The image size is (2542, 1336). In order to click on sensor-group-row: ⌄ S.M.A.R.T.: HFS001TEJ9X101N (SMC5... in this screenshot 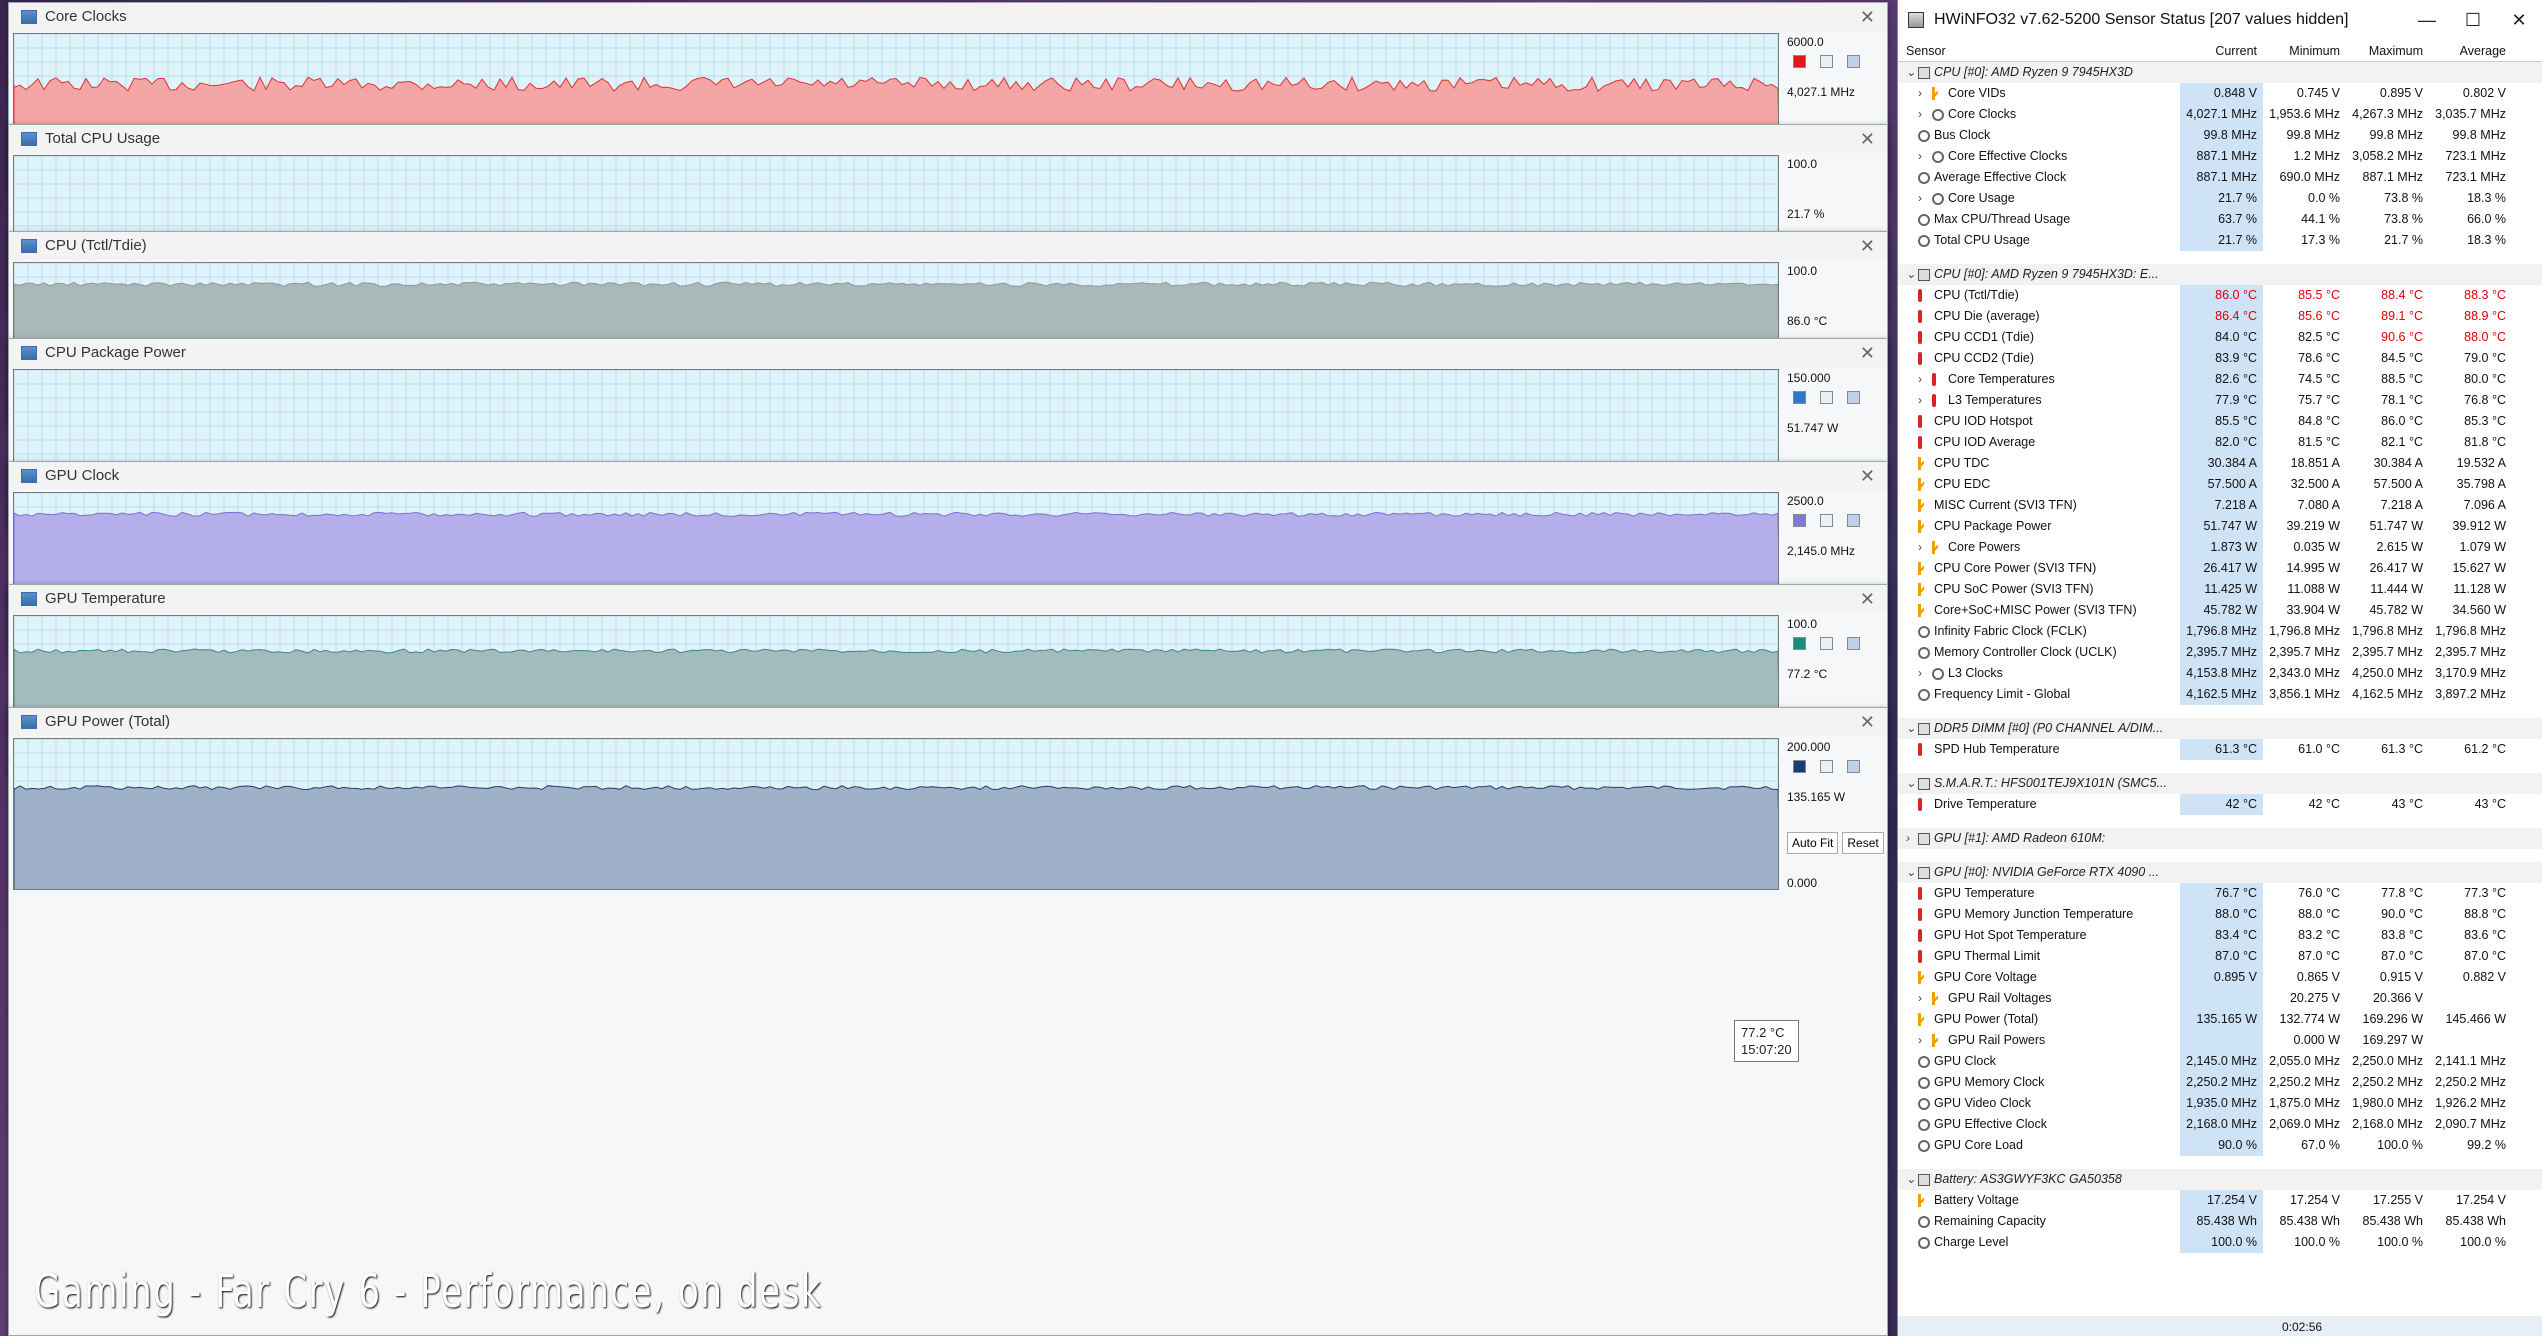, I will do `click(2220, 783)`.